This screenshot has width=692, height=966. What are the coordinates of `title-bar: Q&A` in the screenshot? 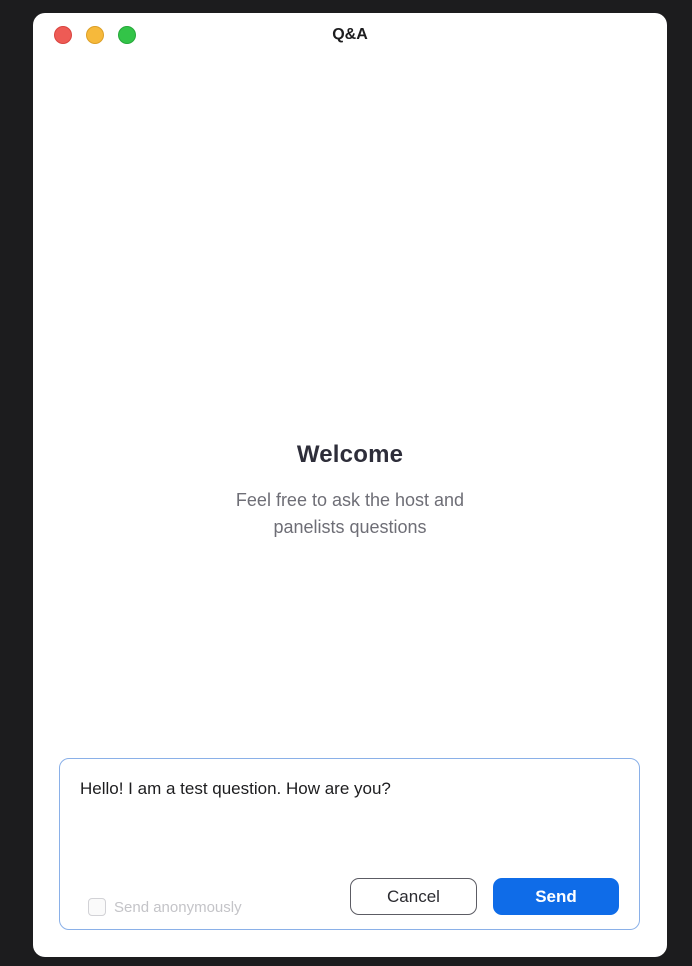 It's located at (350, 35).